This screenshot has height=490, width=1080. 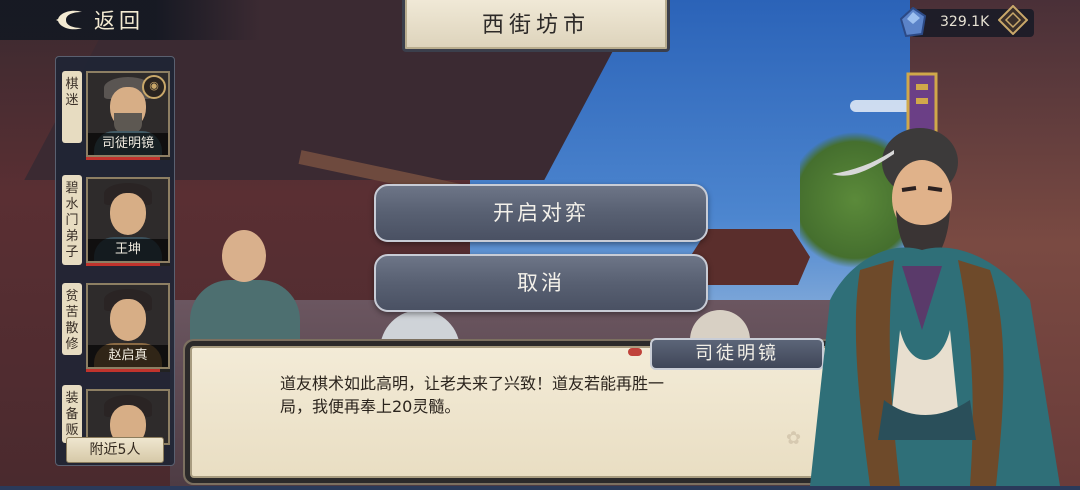 What do you see at coordinates (72, 107) in the screenshot?
I see `category-tab: 棋迷` at bounding box center [72, 107].